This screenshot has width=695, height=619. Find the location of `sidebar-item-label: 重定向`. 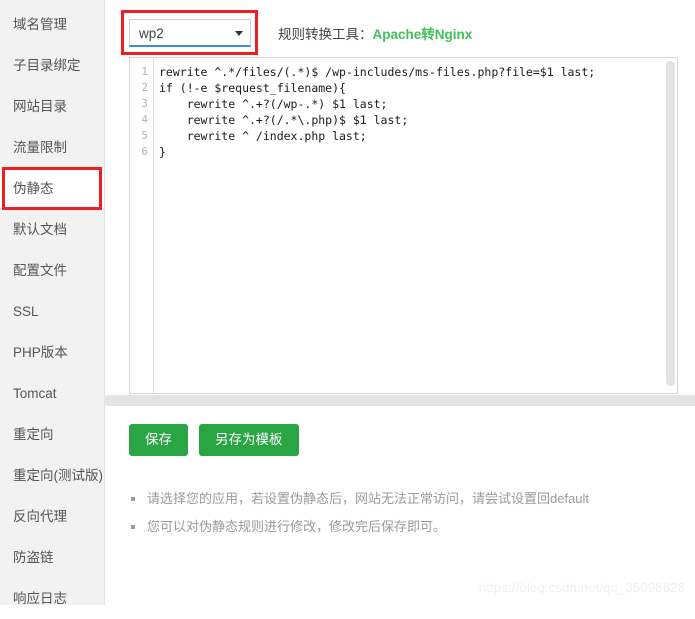

sidebar-item-label: 重定向 is located at coordinates (33, 434).